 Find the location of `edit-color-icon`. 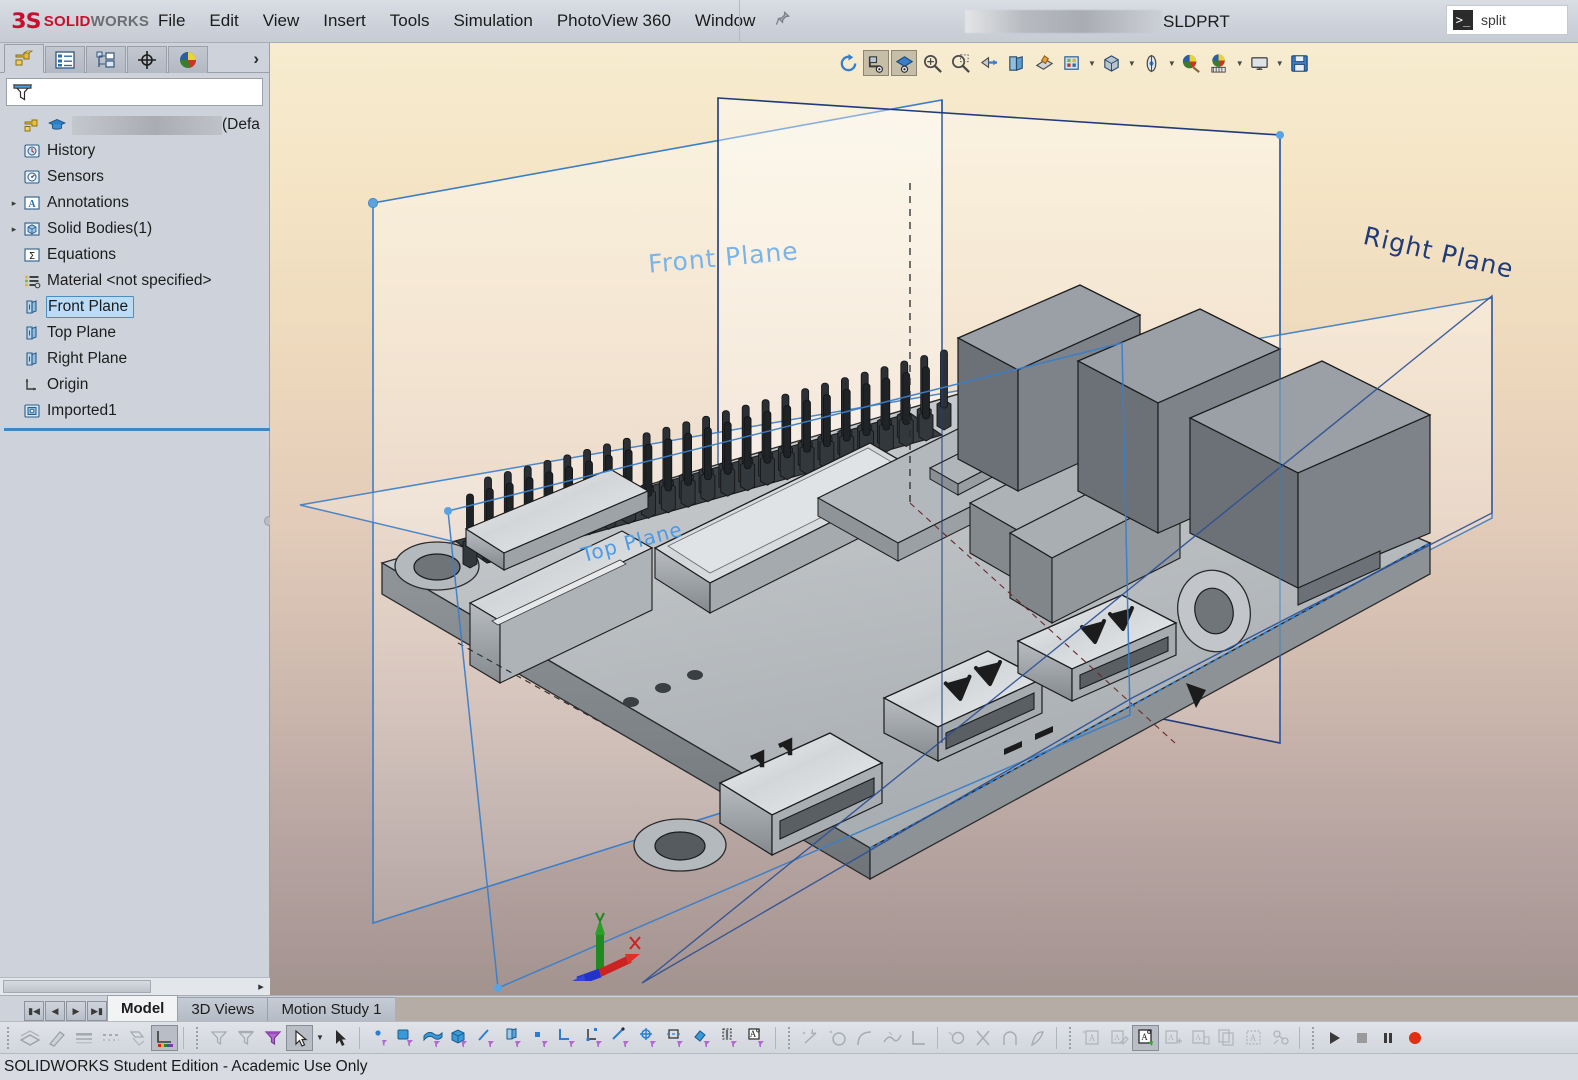

edit-color-icon is located at coordinates (56, 1038).